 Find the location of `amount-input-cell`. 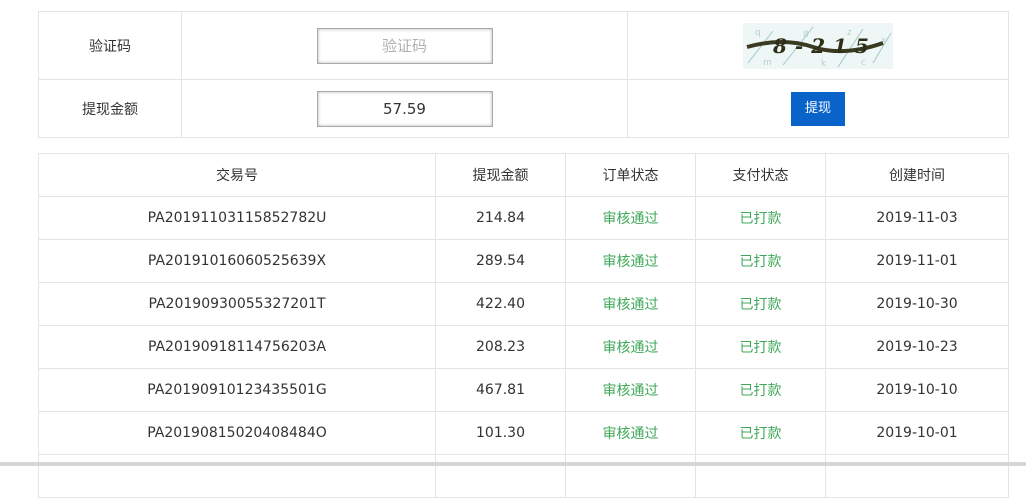

amount-input-cell is located at coordinates (404, 108).